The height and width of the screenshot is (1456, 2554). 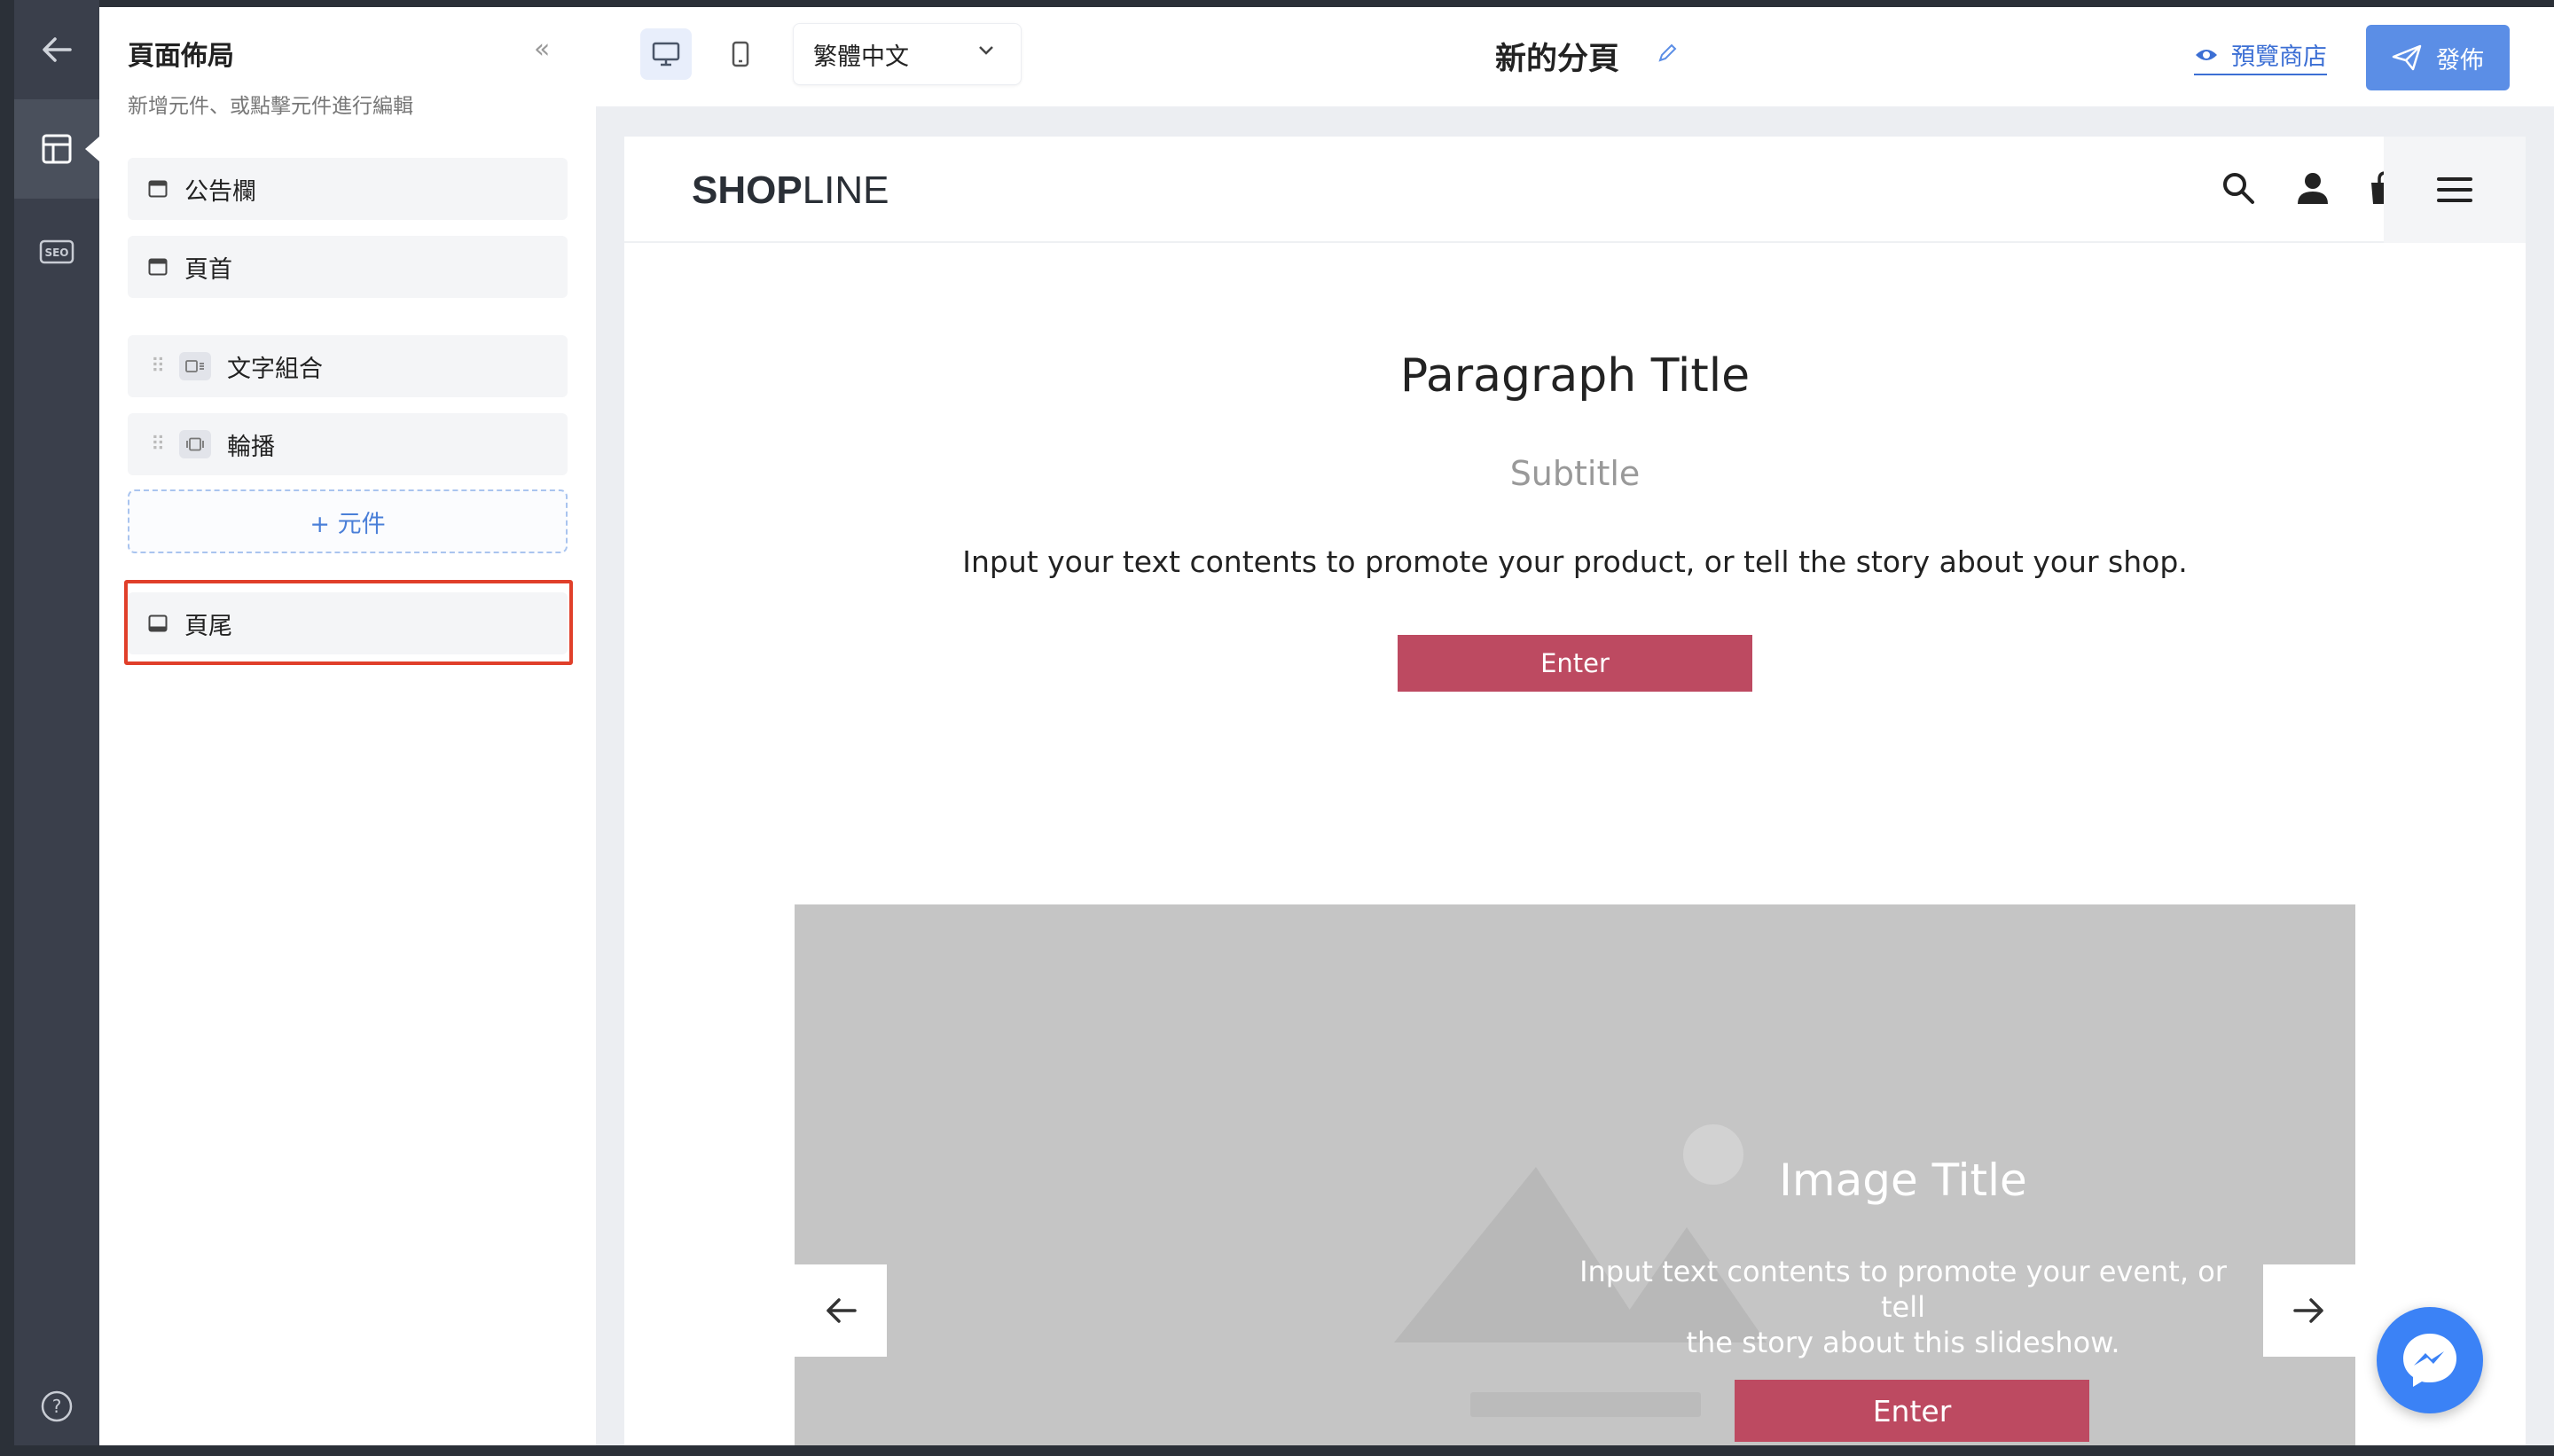 What do you see at coordinates (1575, 473) in the screenshot?
I see `paragraph-subtitle: Subtitle` at bounding box center [1575, 473].